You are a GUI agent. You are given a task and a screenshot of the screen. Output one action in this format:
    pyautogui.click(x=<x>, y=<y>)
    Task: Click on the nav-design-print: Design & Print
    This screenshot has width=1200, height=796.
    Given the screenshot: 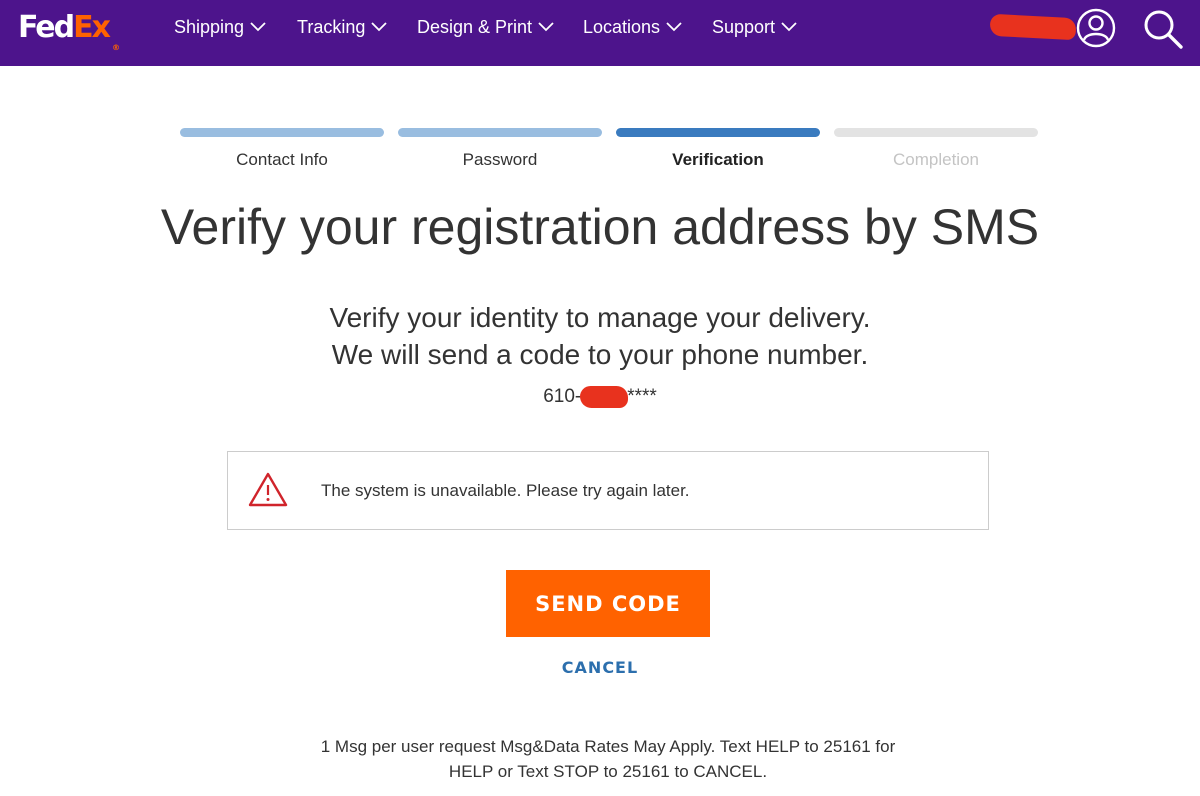 What is the action you would take?
    pyautogui.click(x=485, y=27)
    